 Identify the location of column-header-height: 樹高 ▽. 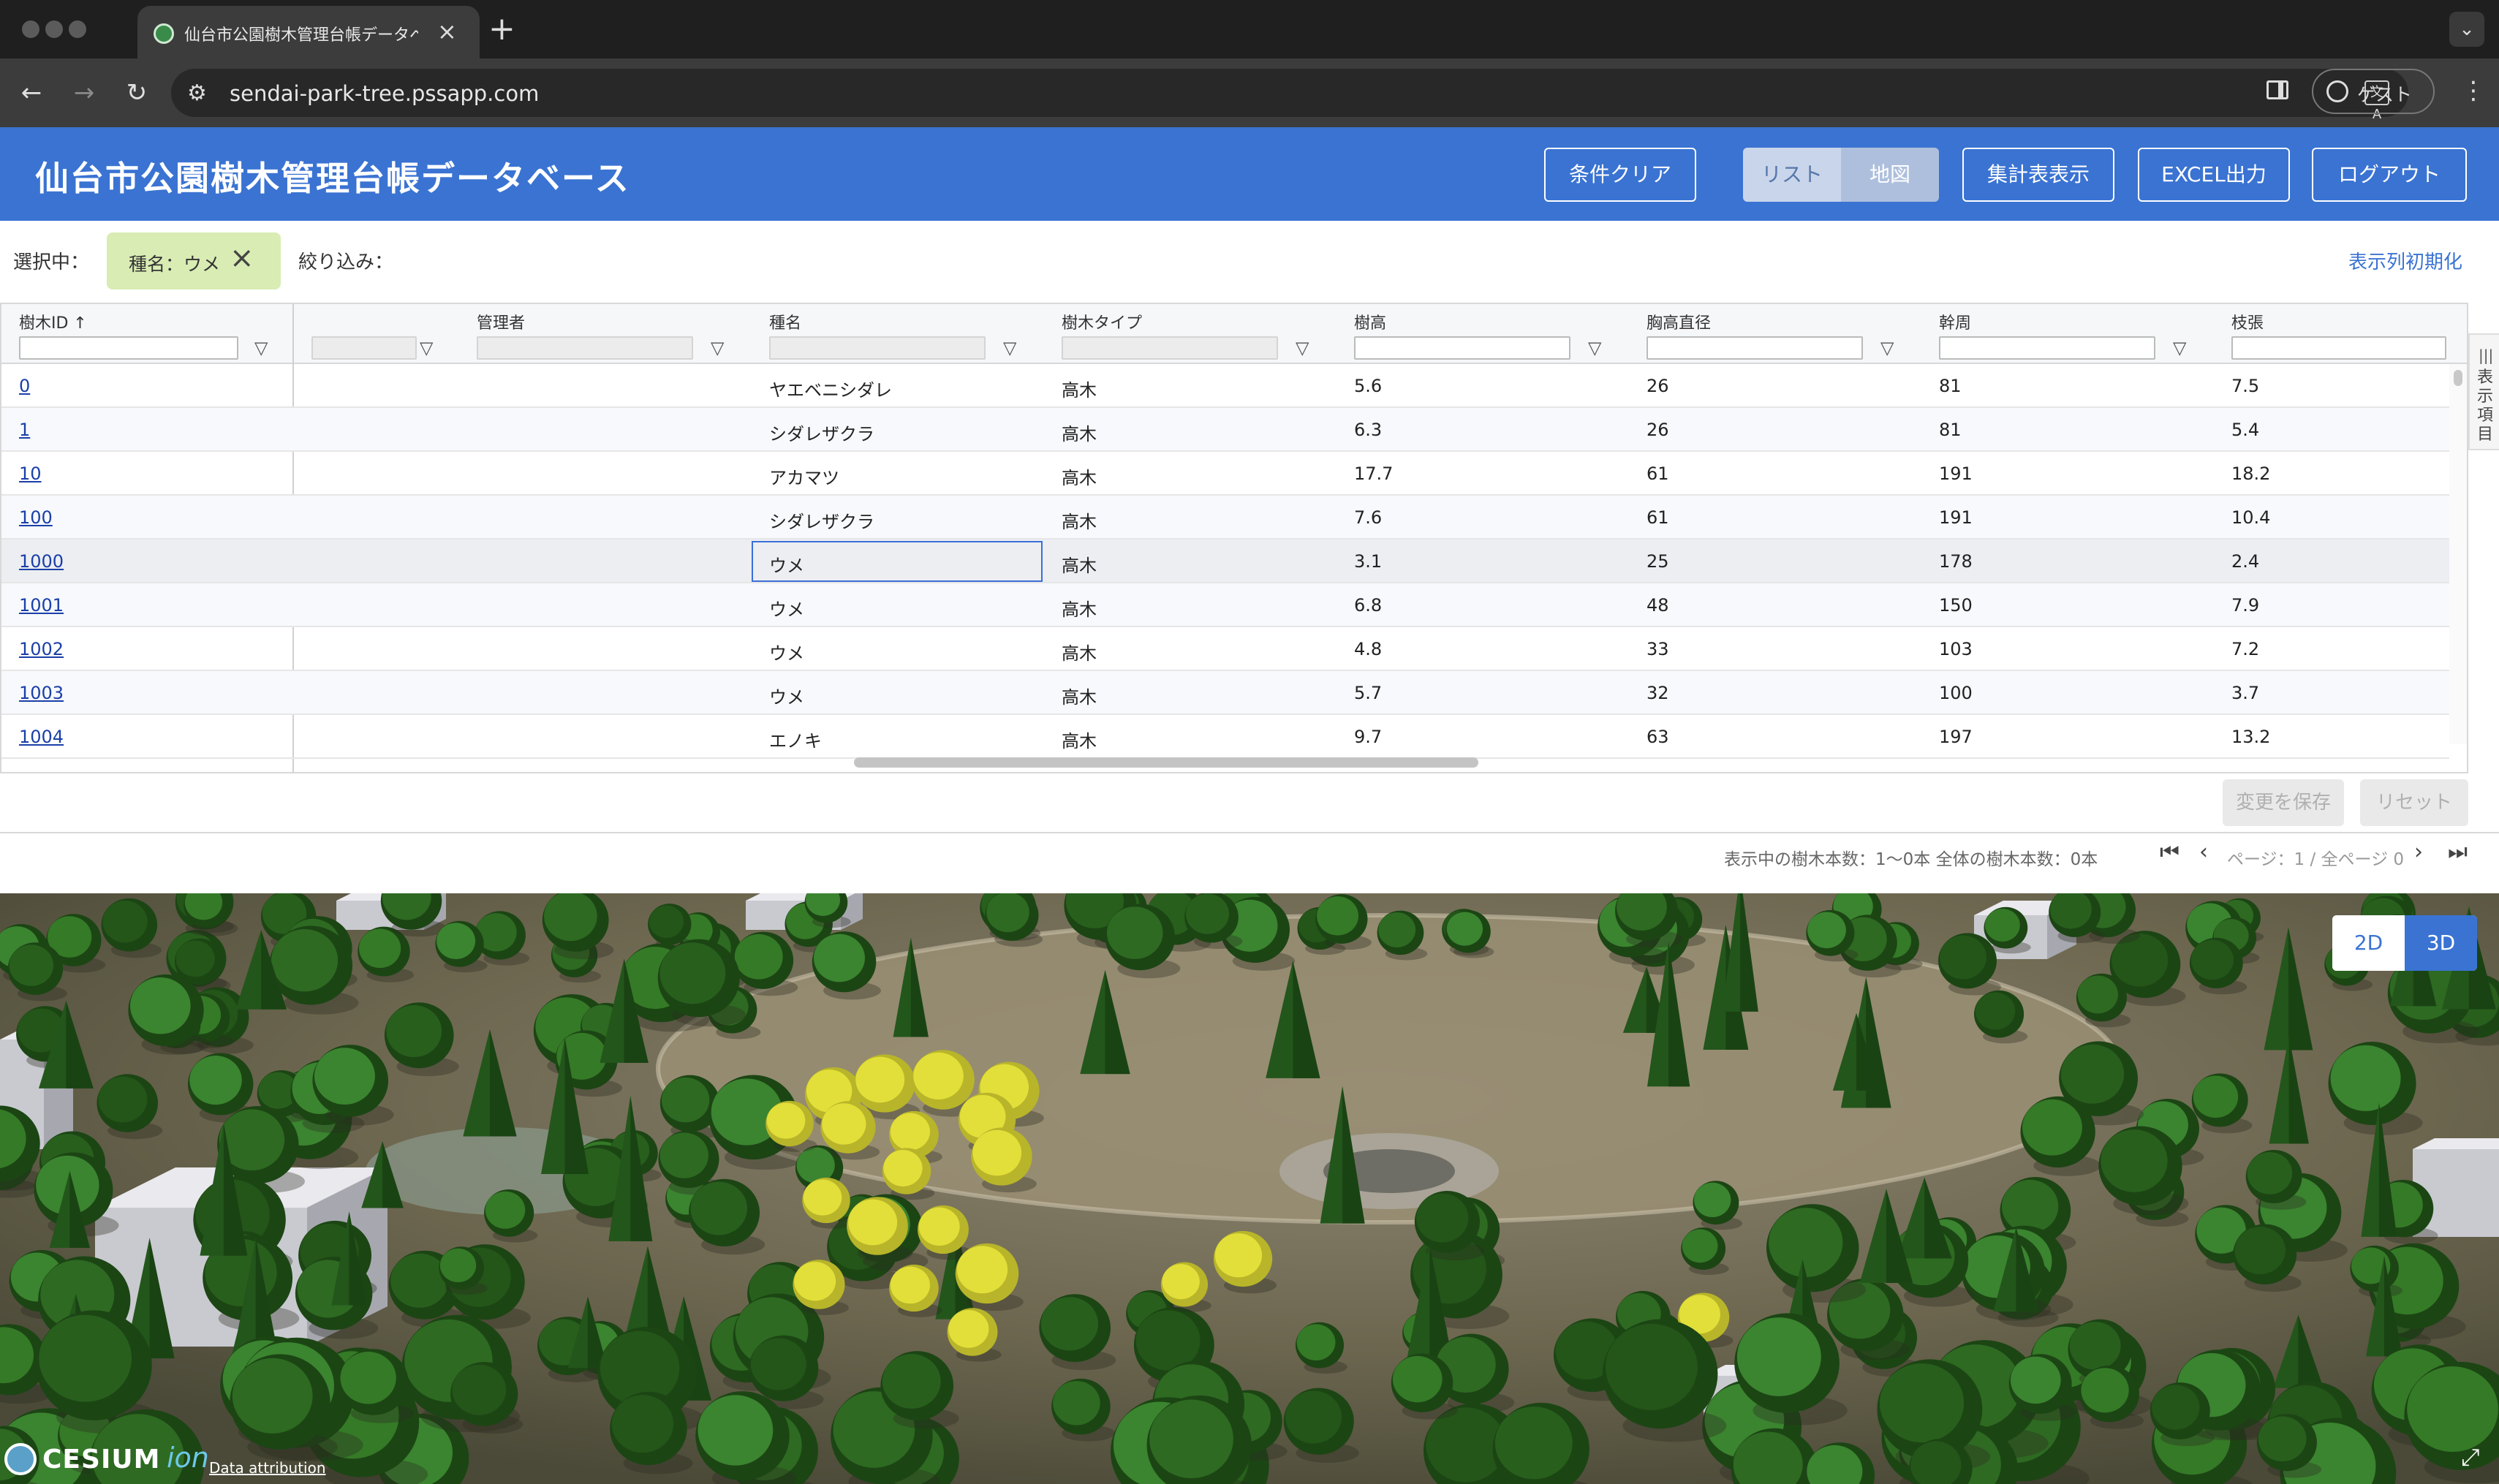
(1483, 334).